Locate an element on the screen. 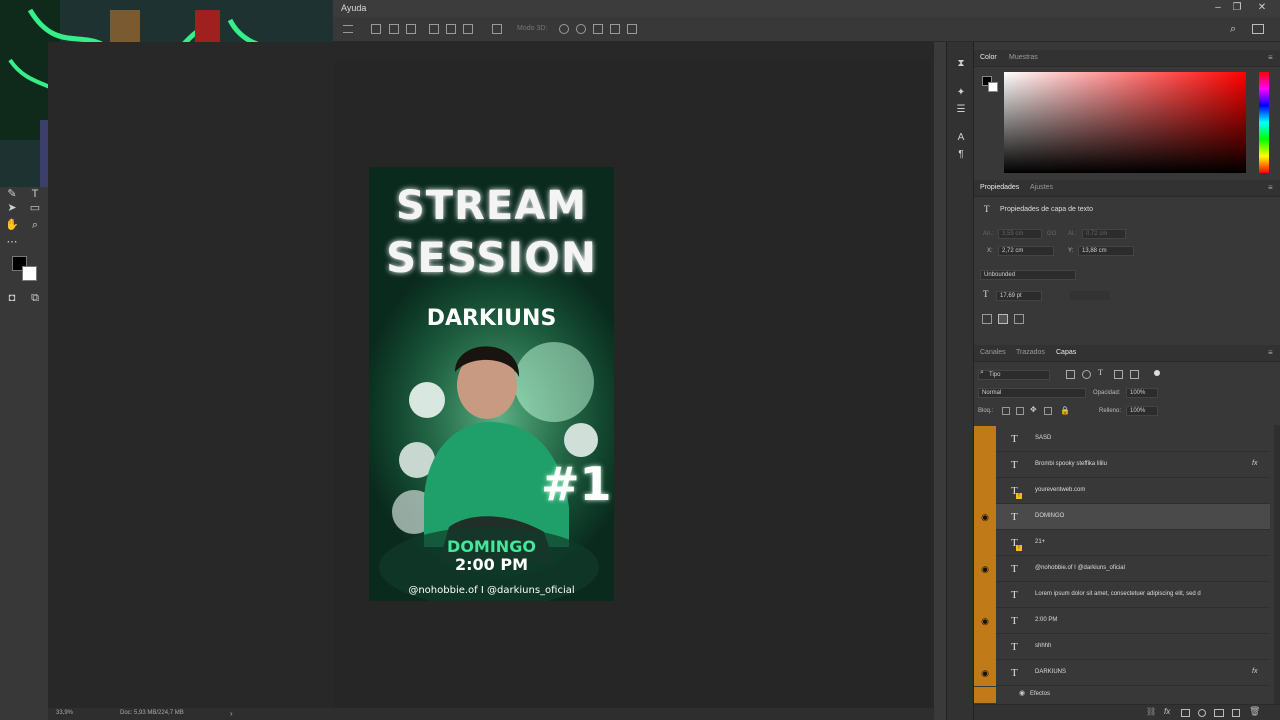 This screenshot has width=1280, height=720. tab-color: Color is located at coordinates (988, 57).